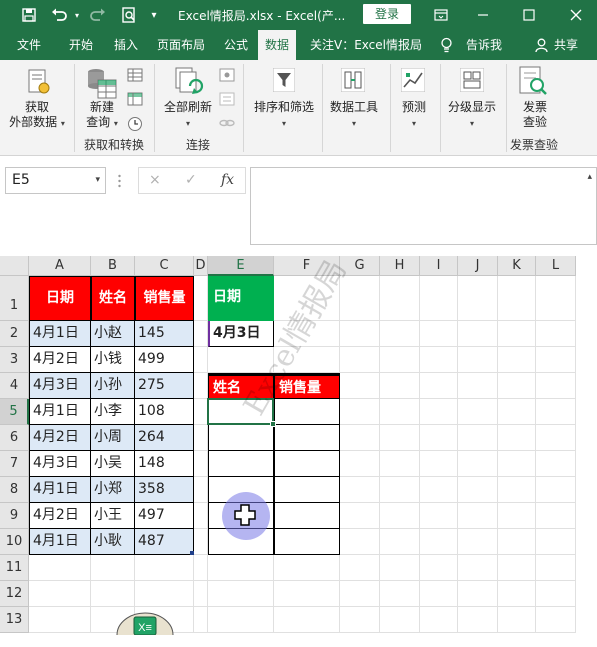 The width and height of the screenshot is (597, 647). Describe the element at coordinates (14, 542) in the screenshot. I see `row-header-10: 10` at that location.